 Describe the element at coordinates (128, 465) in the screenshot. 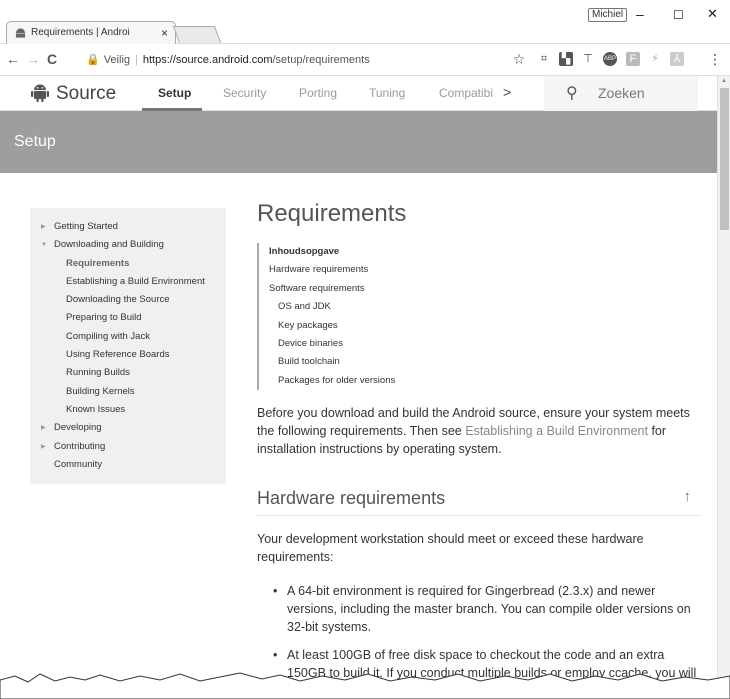

I see `sidebar-item-community: Community` at that location.